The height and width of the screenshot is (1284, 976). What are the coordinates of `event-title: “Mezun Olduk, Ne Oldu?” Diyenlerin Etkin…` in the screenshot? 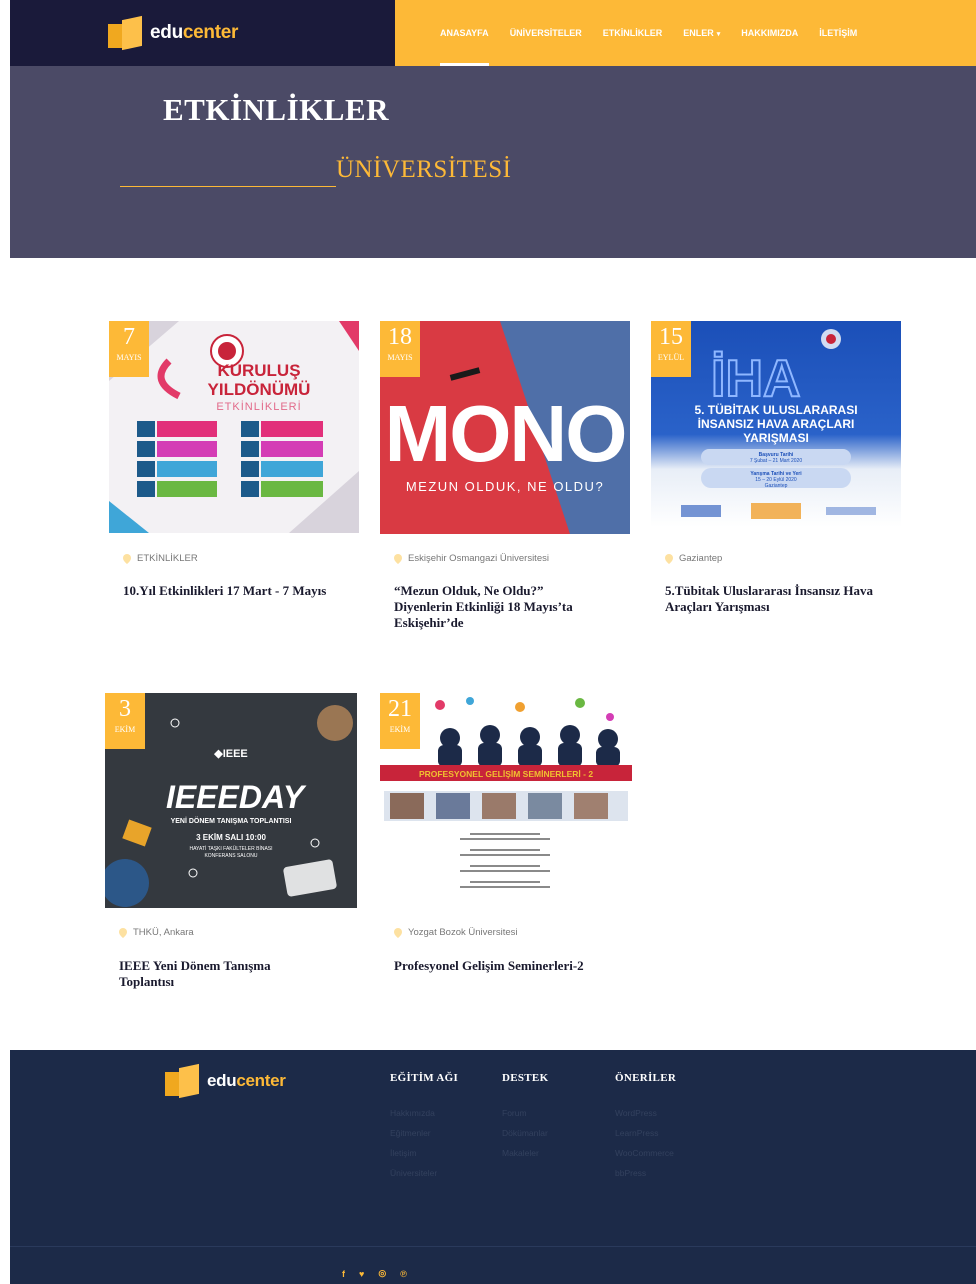 It's located at (499, 607).